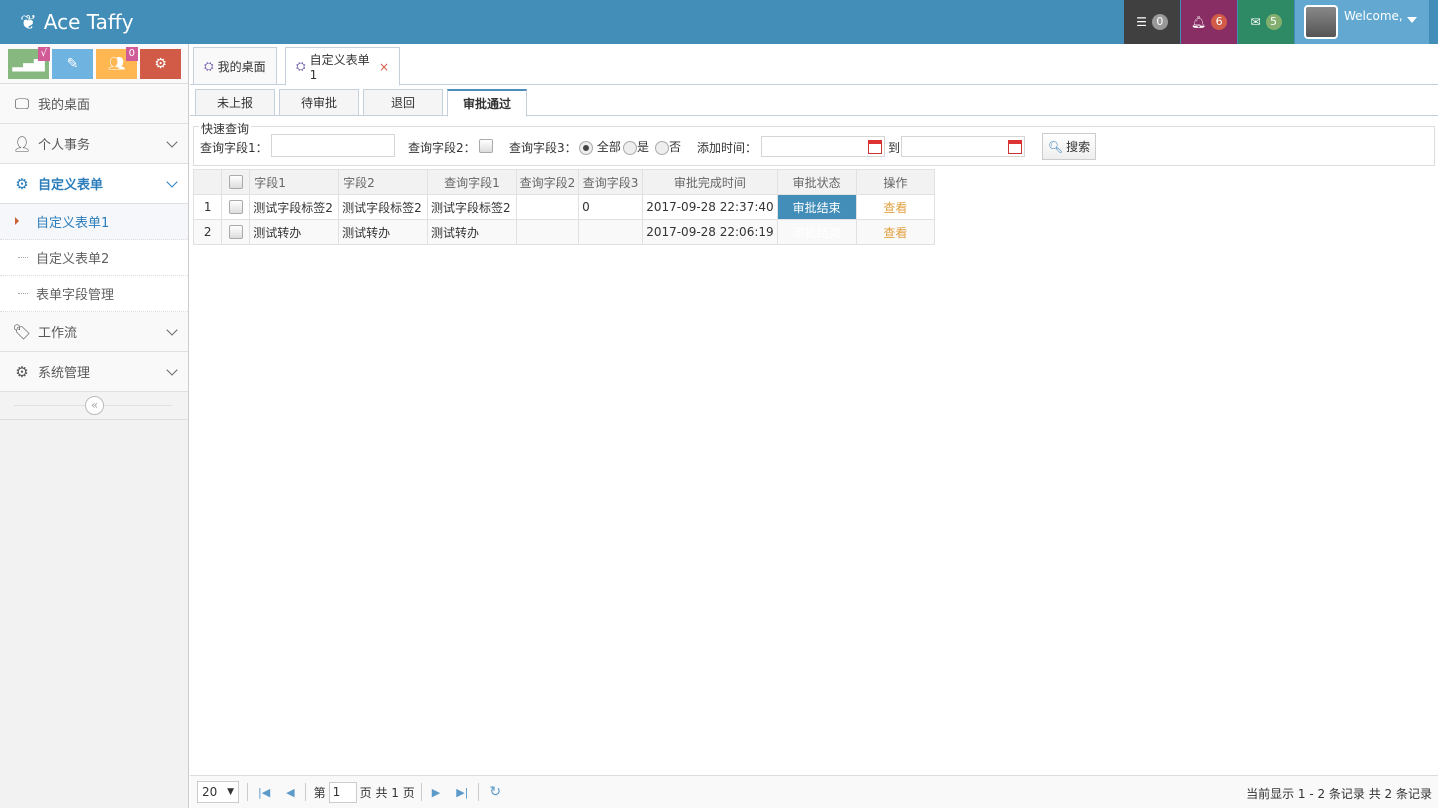 This screenshot has width=1438, height=808. I want to click on sidebar-item-system: ⚙ 系统管理, so click(94, 372).